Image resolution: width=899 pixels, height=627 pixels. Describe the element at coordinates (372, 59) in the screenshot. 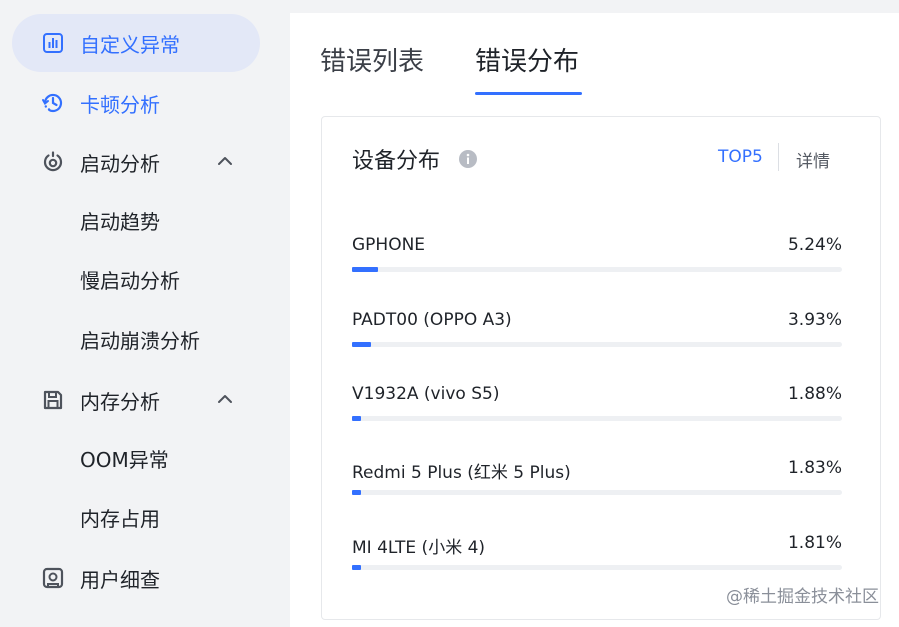

I see `tab-error-list: 错误列表` at that location.